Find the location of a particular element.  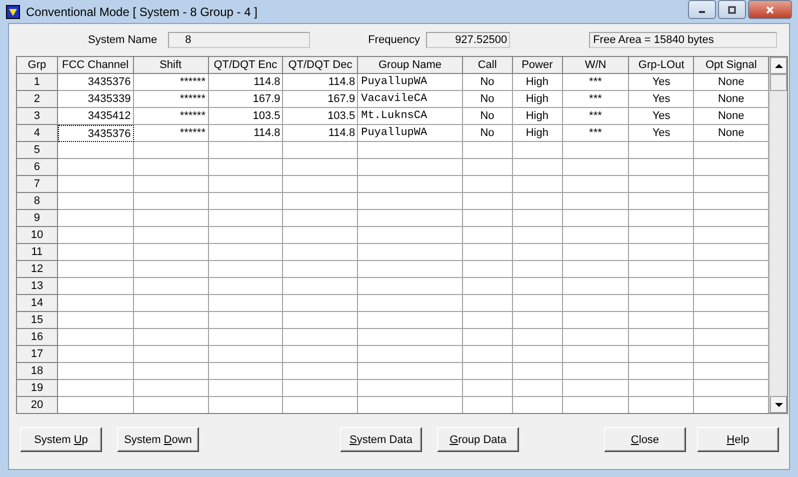

close-button is located at coordinates (770, 9).